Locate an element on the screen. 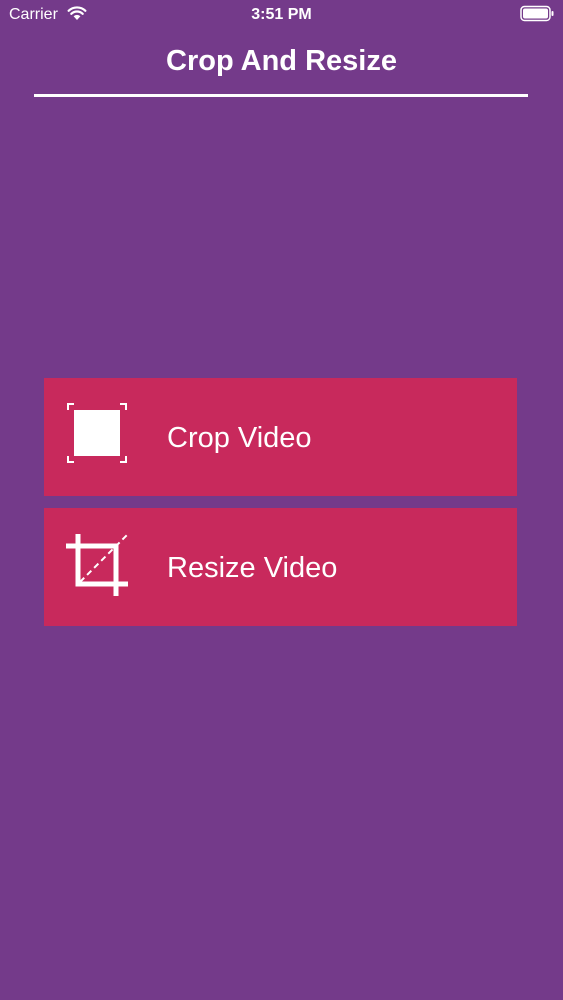 The height and width of the screenshot is (1000, 563). resize-video-button: Resize Video is located at coordinates (280, 567).